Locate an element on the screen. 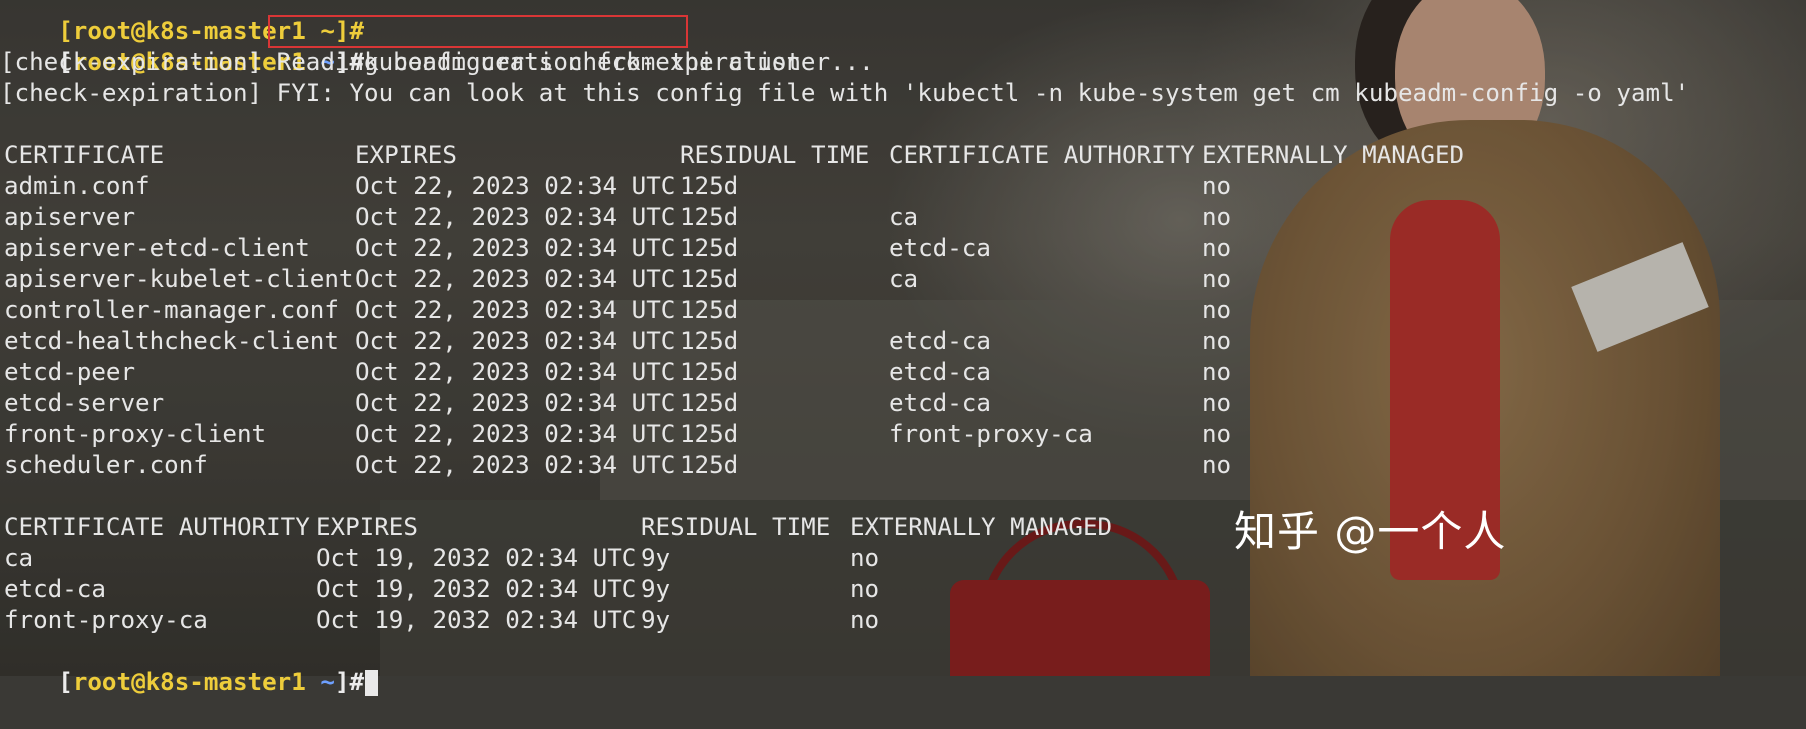 Image resolution: width=1806 pixels, height=729 pixels. certificate-cell: etcd-peer is located at coordinates (70, 372).